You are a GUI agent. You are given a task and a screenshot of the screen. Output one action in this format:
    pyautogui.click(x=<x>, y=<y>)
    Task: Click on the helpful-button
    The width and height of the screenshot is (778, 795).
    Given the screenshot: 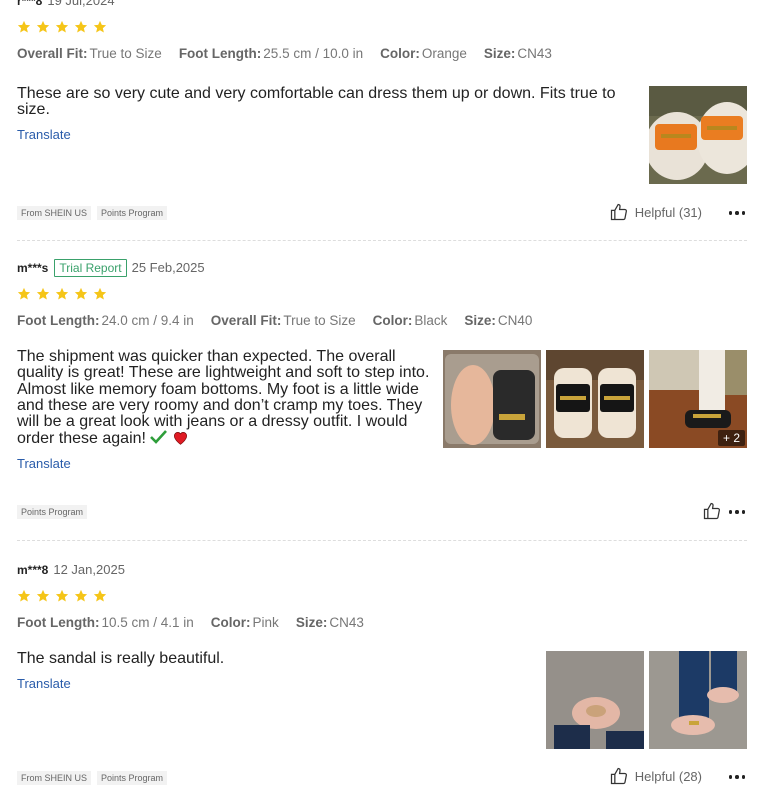 What is the action you would take?
    pyautogui.click(x=712, y=511)
    